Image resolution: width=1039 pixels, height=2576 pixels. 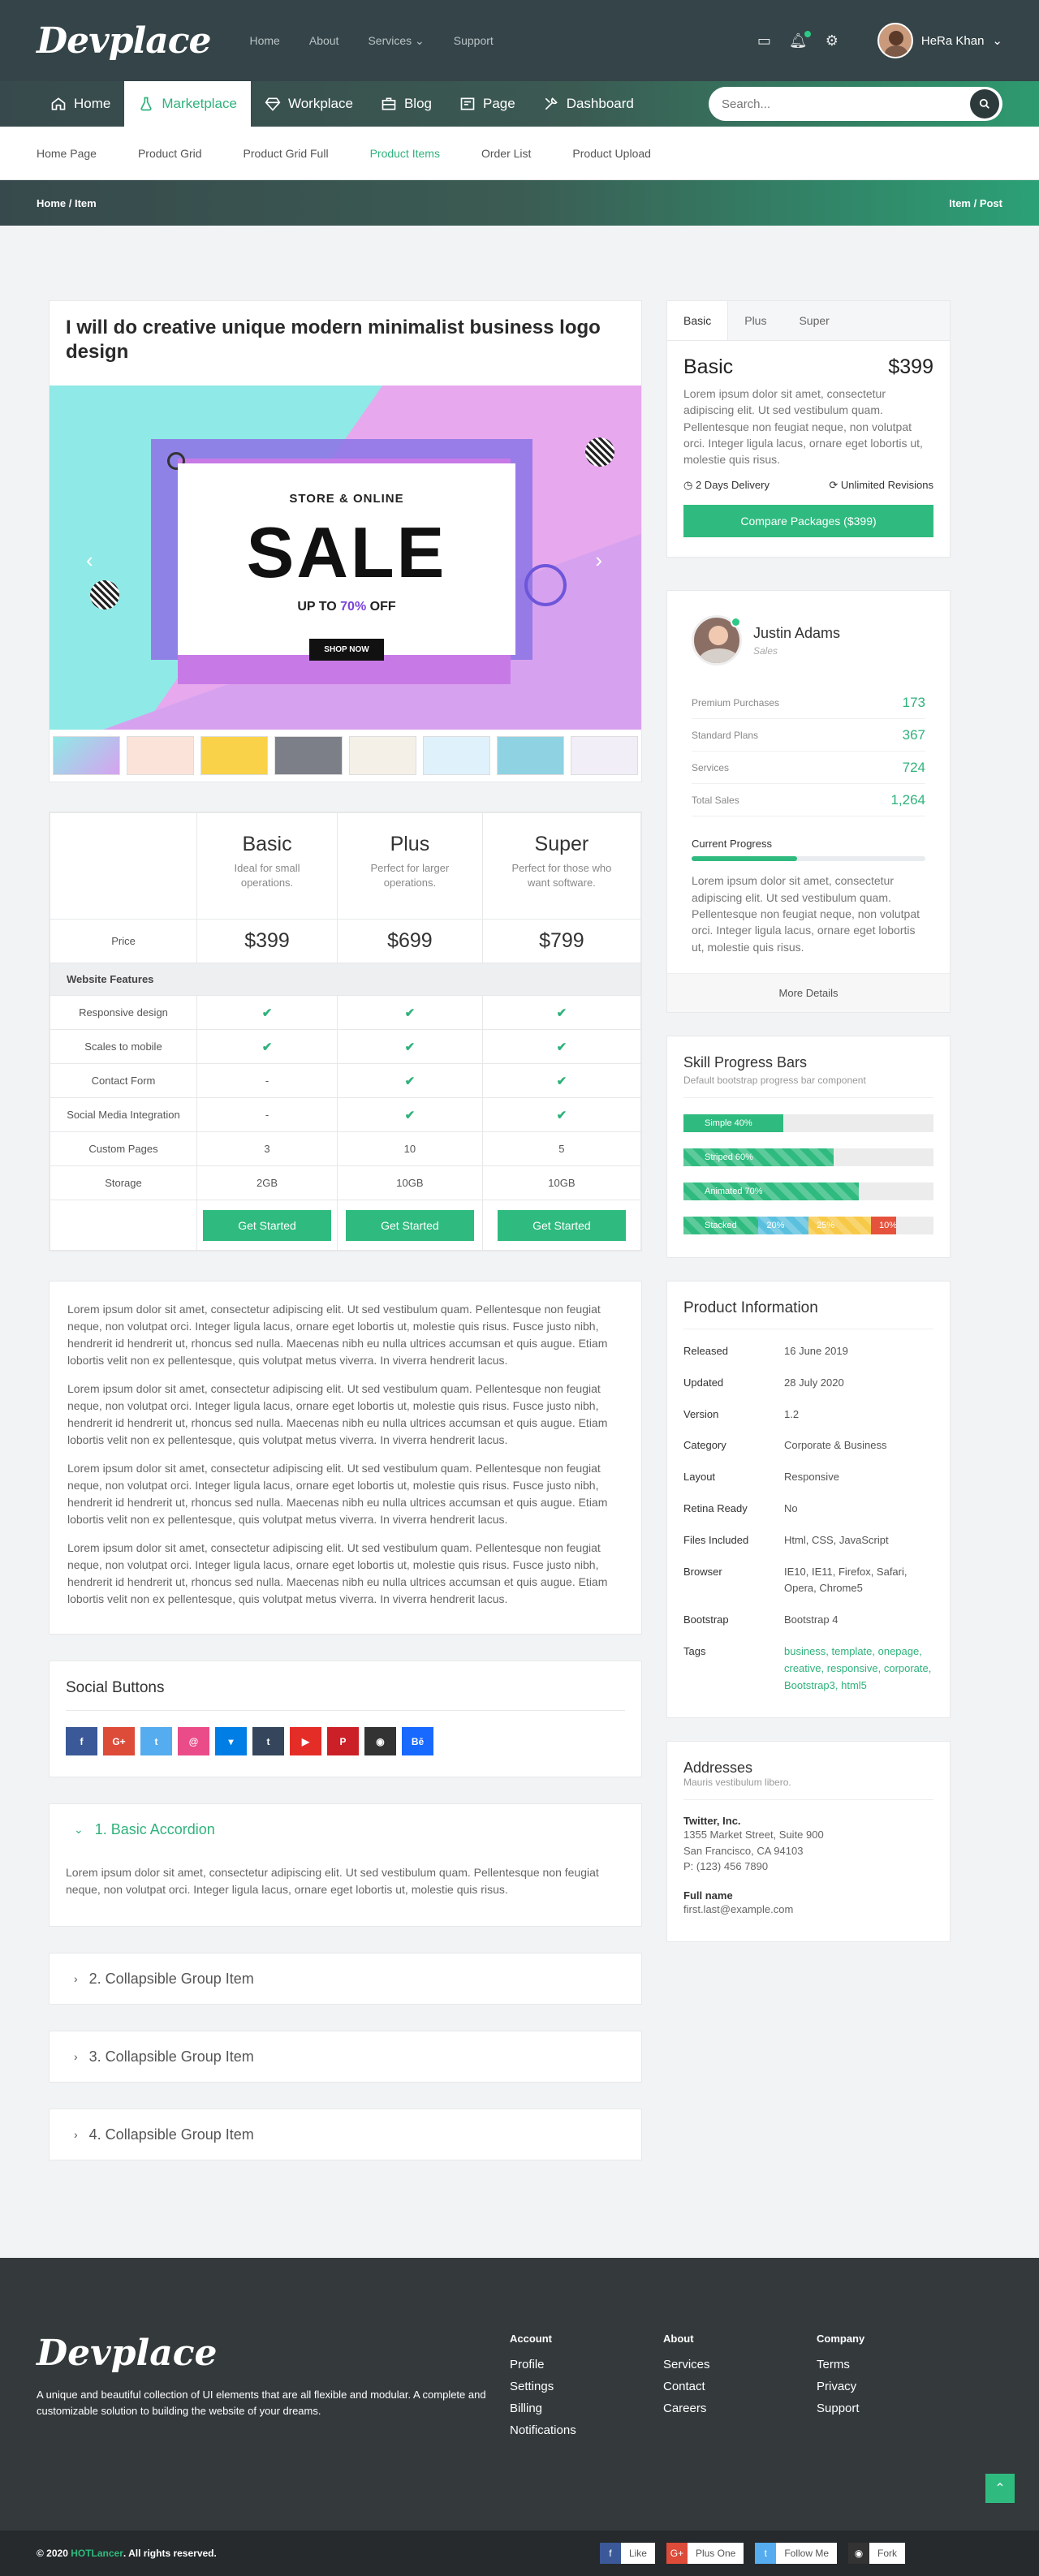 What do you see at coordinates (627, 2553) in the screenshot?
I see `share-button: f Like` at bounding box center [627, 2553].